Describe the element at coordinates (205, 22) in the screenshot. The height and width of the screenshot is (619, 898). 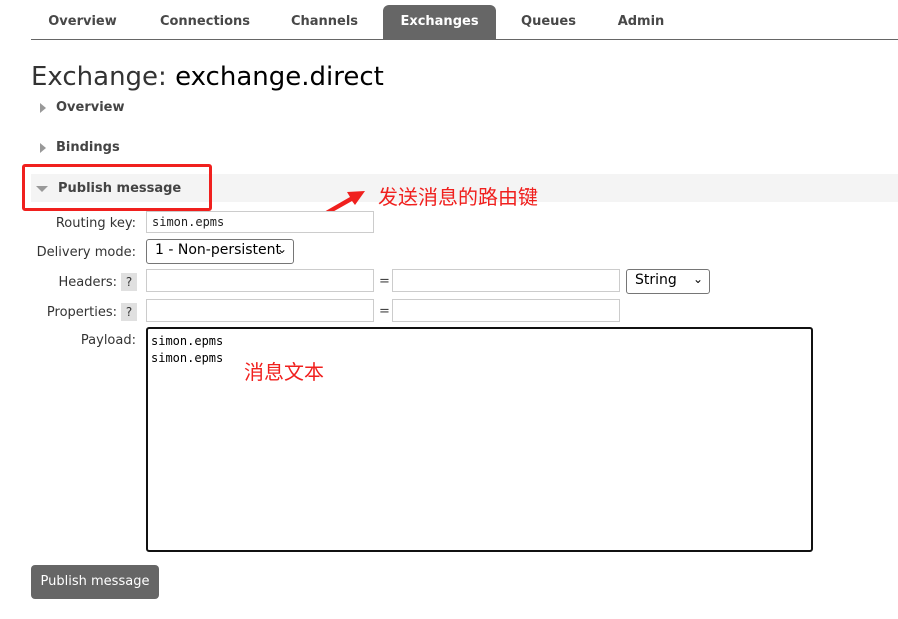
I see `tab-connections: Connections` at that location.